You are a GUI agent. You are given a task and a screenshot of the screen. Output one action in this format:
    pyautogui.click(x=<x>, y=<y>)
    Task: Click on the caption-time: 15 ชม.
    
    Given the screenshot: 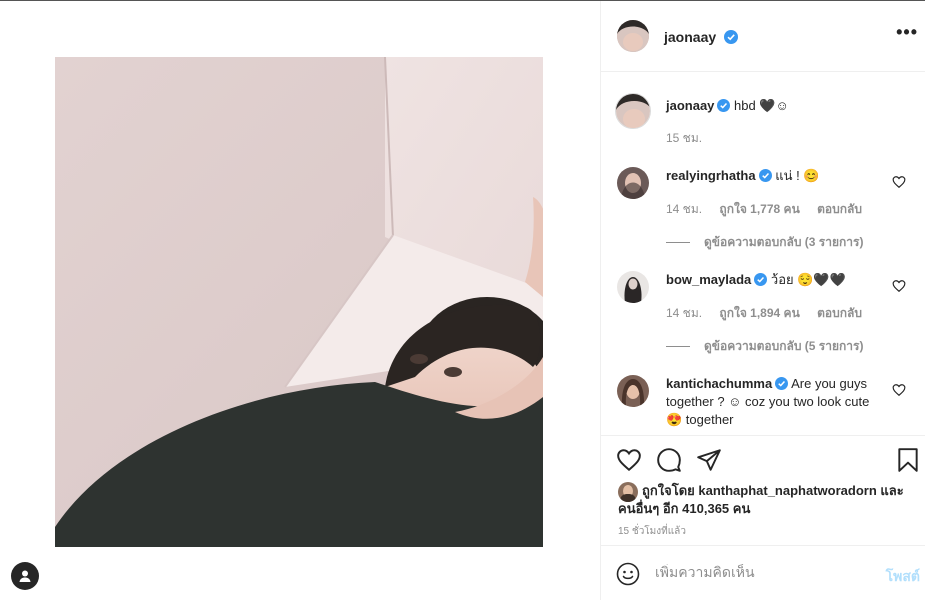 What is the action you would take?
    pyautogui.click(x=684, y=138)
    